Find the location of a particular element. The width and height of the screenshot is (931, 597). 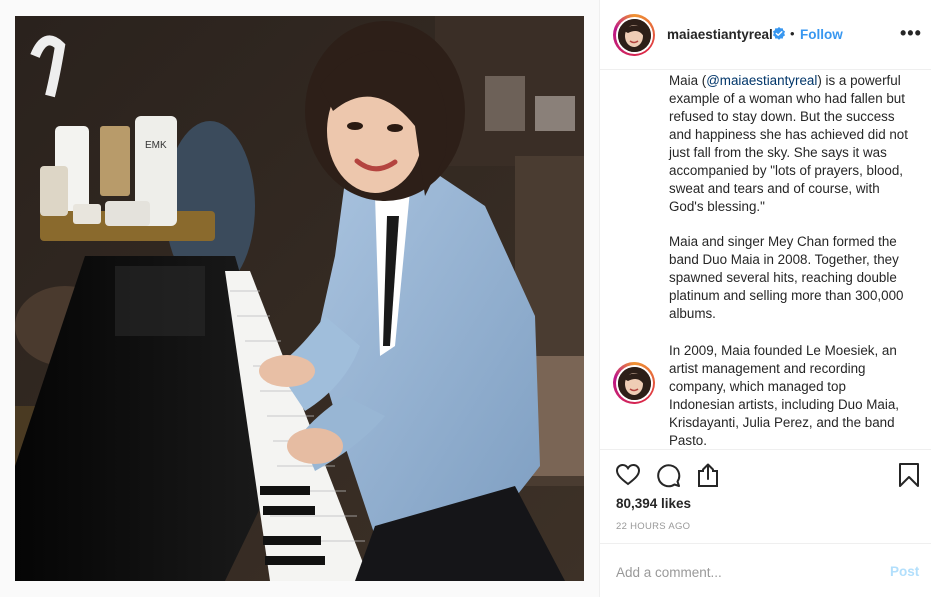

caption-text: Maia ( is located at coordinates (688, 80).